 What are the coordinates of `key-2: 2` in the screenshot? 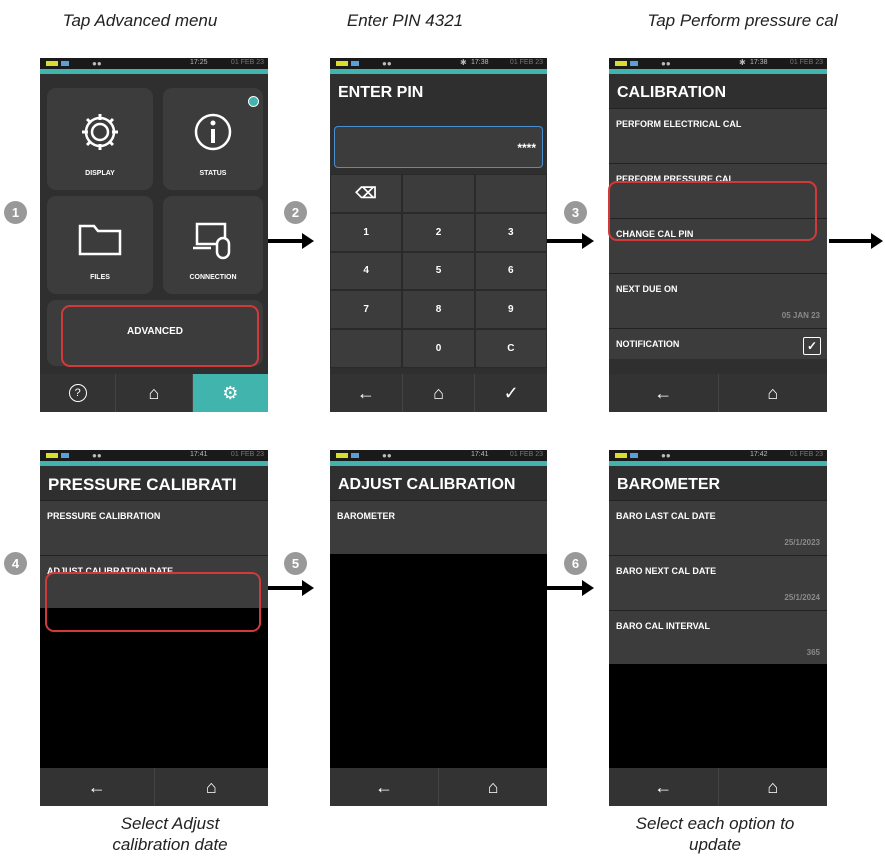 It's located at (438, 232).